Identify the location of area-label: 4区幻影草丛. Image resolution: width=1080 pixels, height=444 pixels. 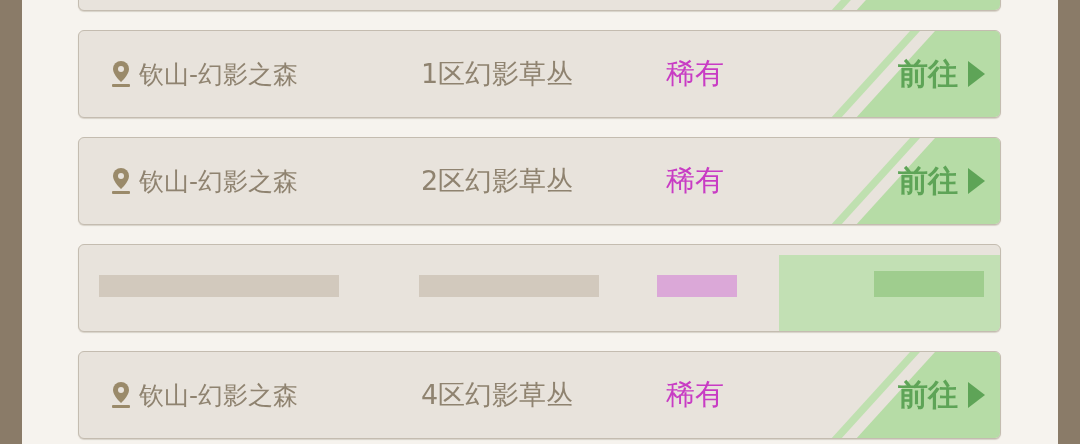
(498, 395).